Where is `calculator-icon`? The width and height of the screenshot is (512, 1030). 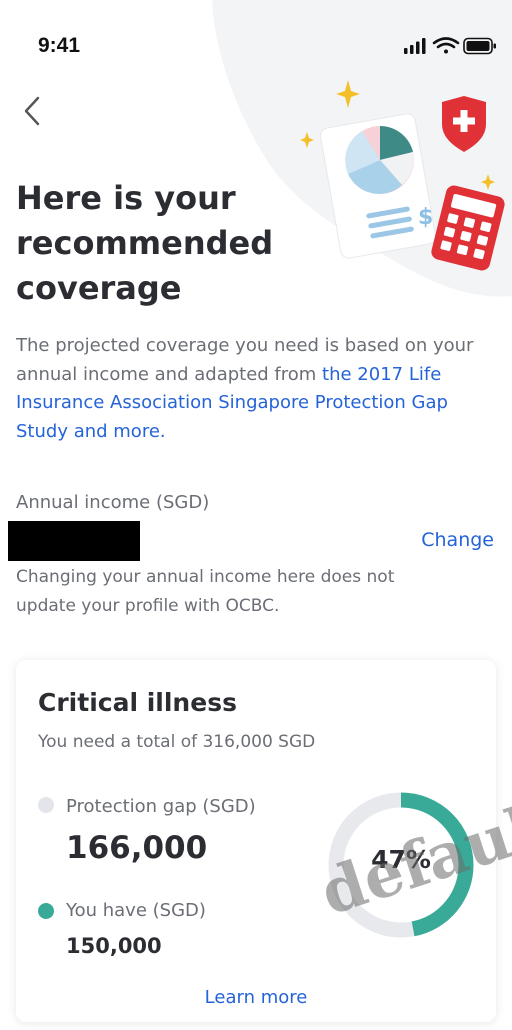
calculator-icon is located at coordinates (468, 228).